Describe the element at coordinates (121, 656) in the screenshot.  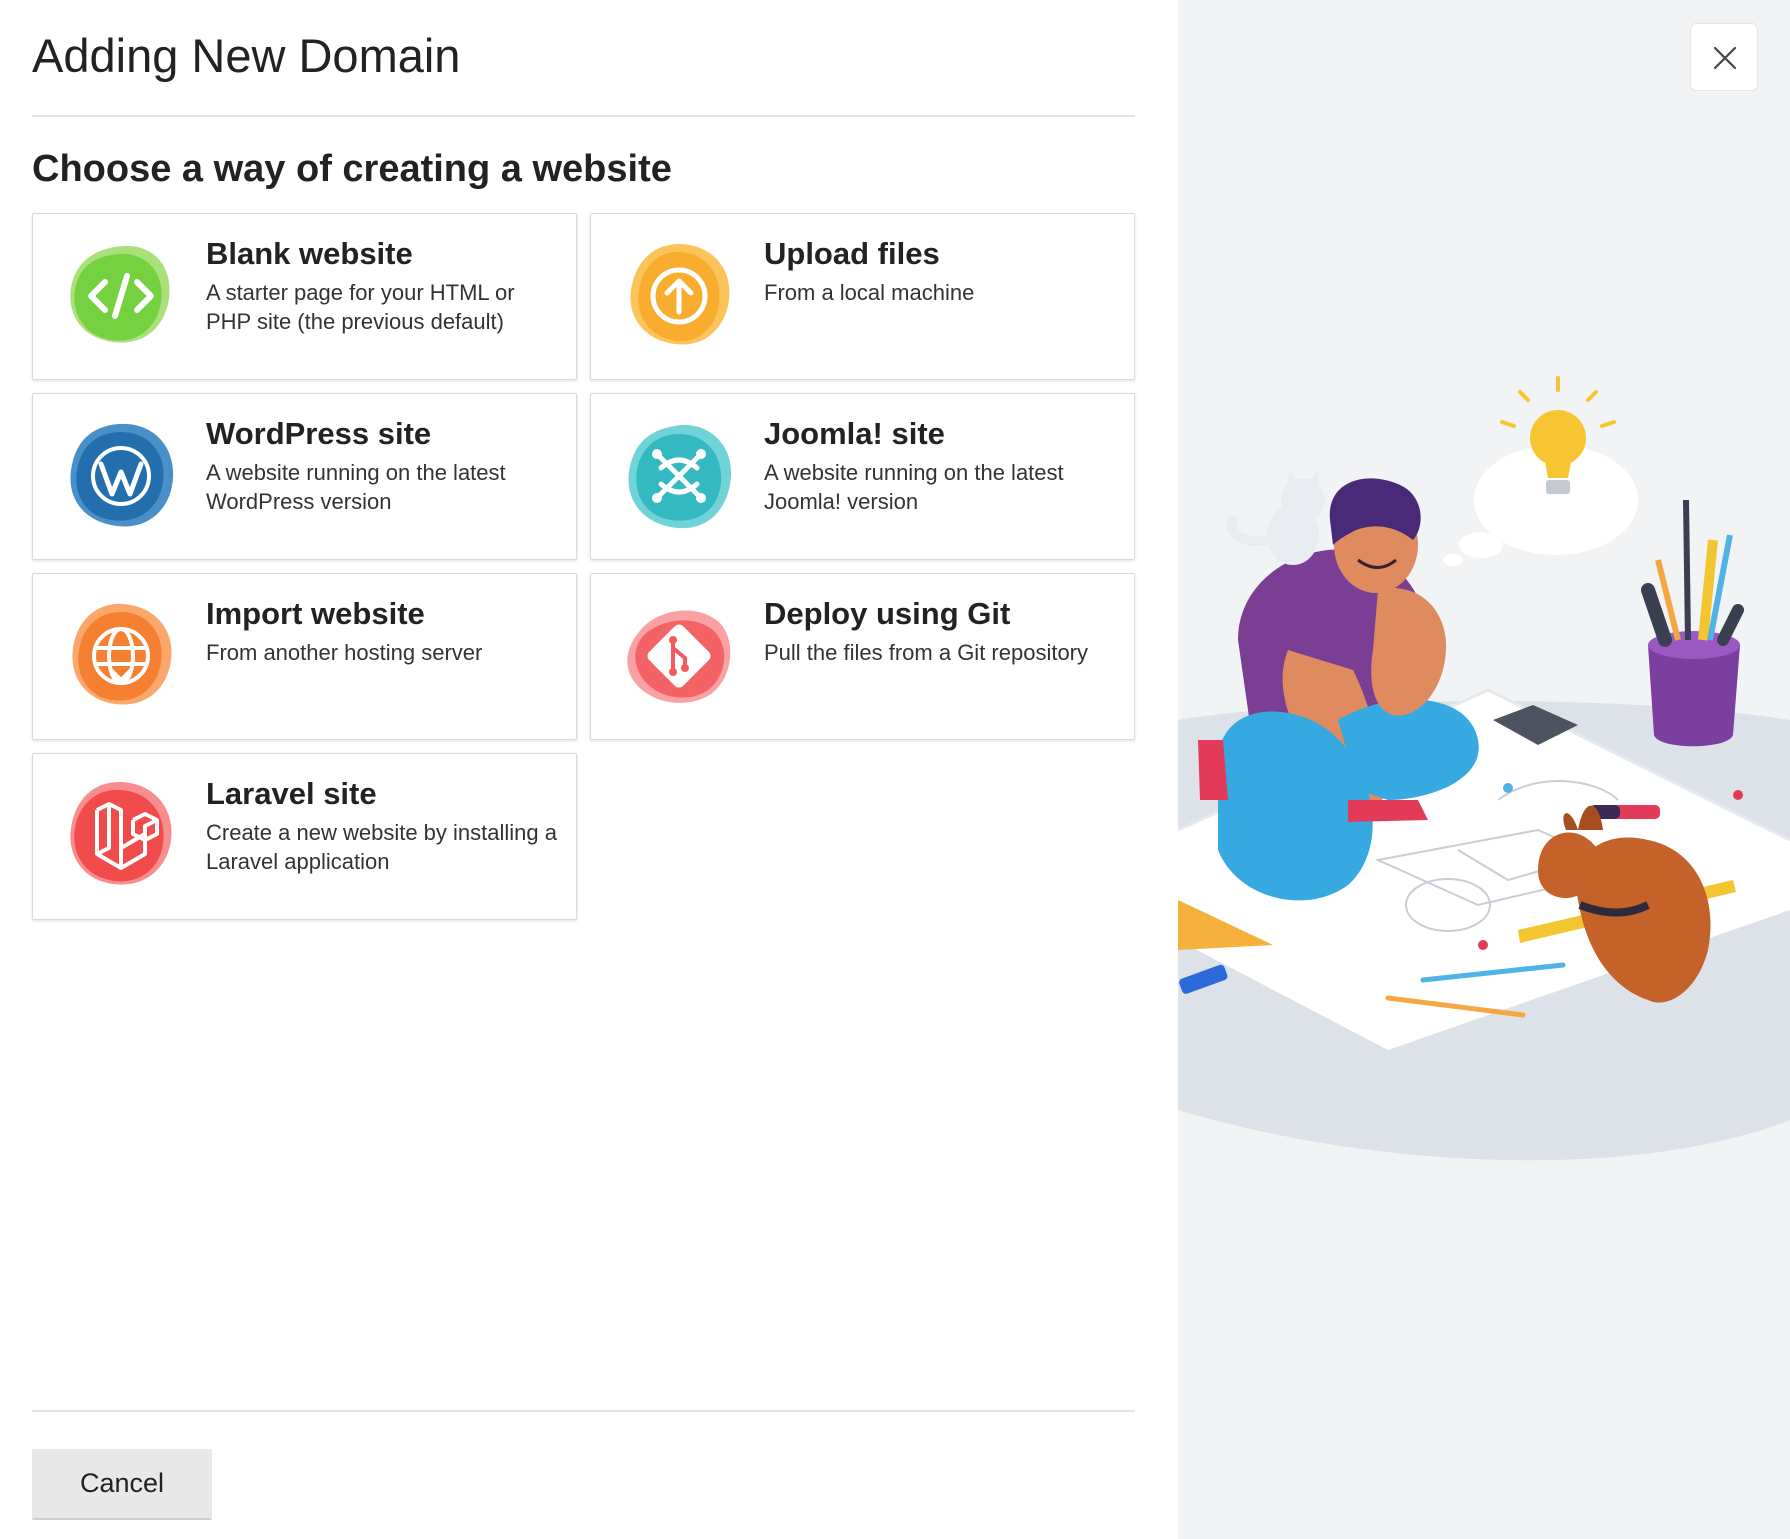
I see `globe-import-icon` at that location.